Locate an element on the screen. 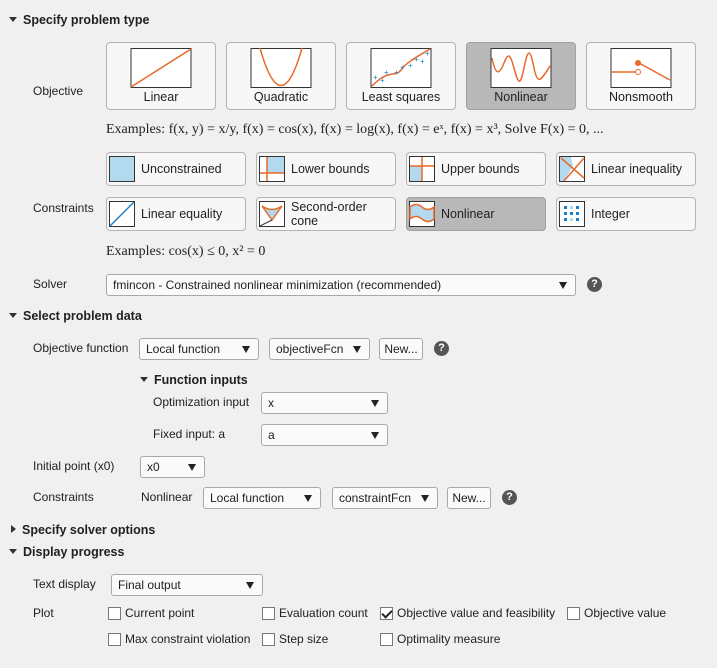 Image resolution: width=717 pixels, height=668 pixels. checkbox-checked is located at coordinates (386, 613).